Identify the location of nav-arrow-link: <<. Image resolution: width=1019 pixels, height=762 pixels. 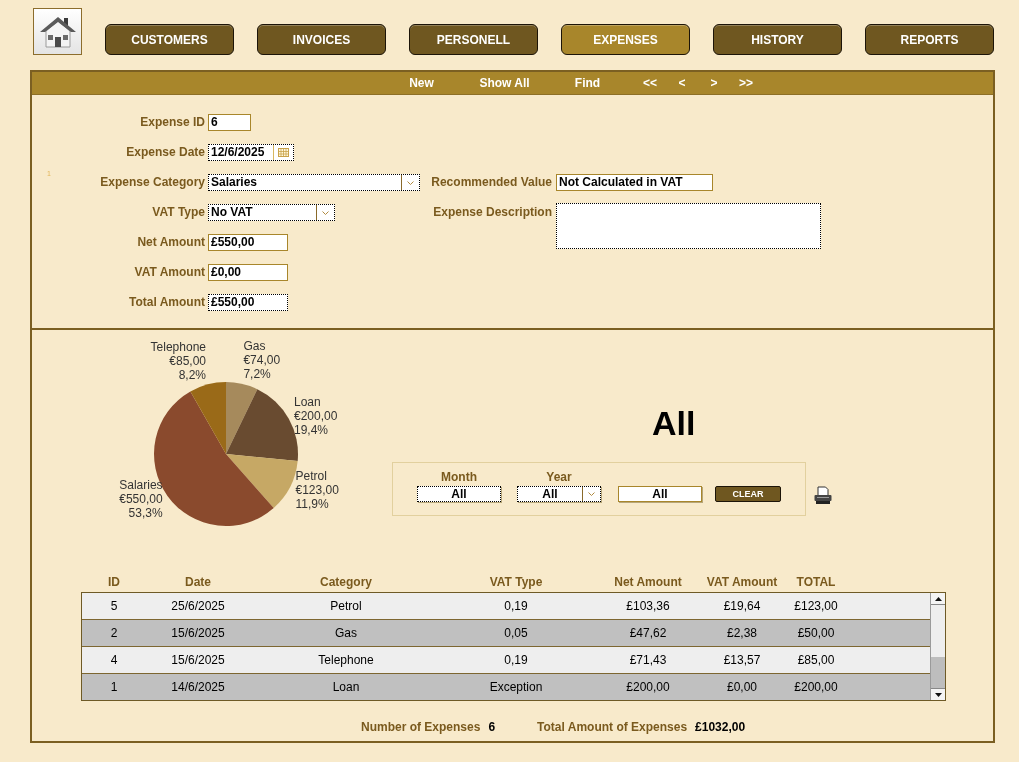
(650, 83).